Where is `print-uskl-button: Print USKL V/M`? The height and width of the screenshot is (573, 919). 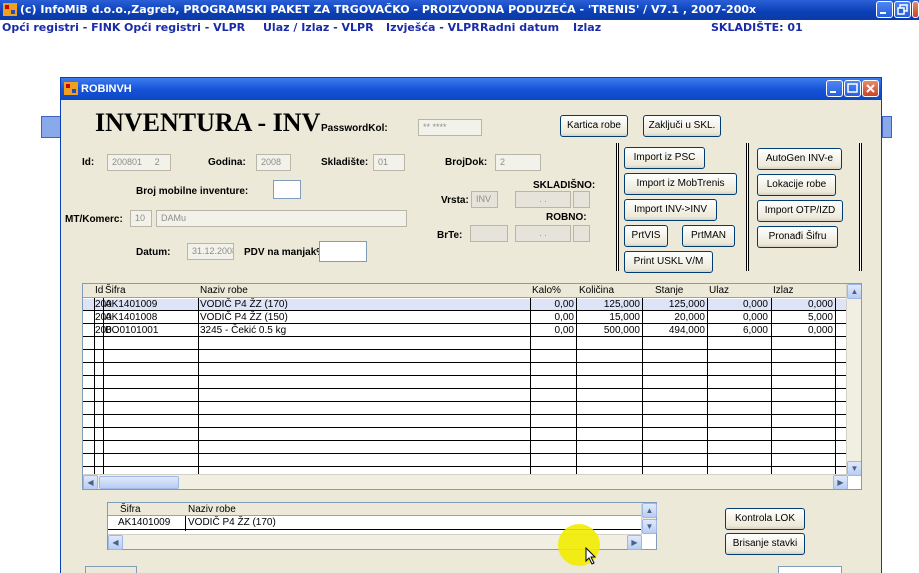
print-uskl-button: Print USKL V/M is located at coordinates (668, 262).